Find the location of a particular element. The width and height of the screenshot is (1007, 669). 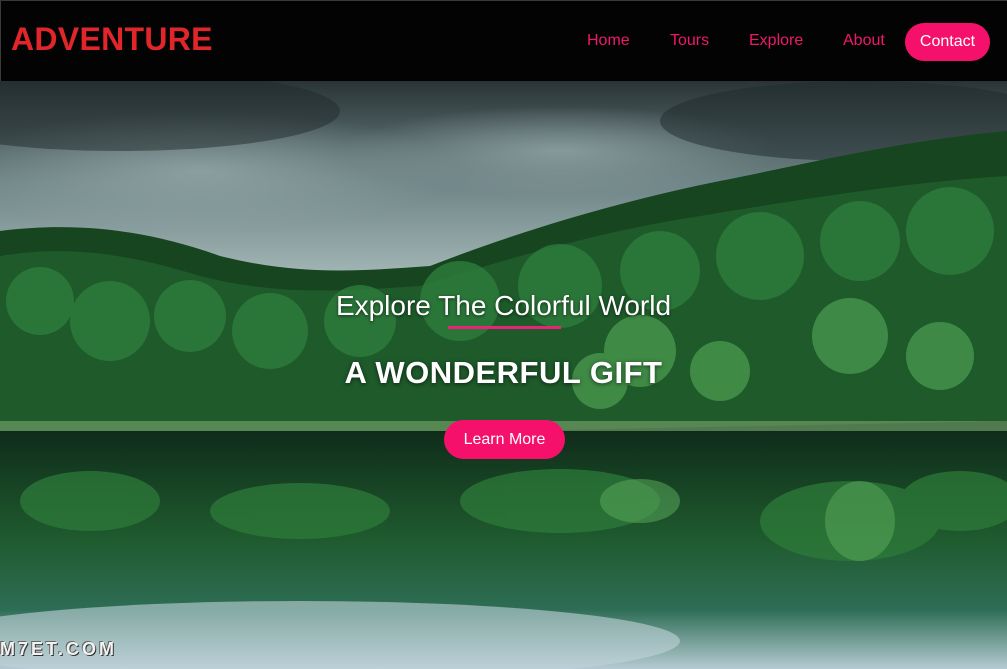

tagline-underline is located at coordinates (504, 327).